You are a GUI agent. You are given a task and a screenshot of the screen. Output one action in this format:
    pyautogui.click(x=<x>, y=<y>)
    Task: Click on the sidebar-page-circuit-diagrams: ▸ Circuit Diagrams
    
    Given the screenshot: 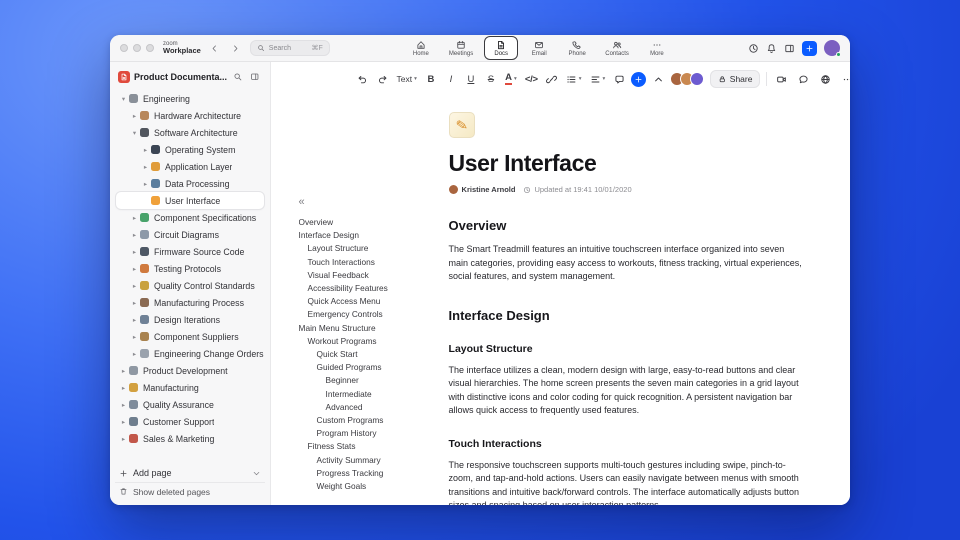 What is the action you would take?
    pyautogui.click(x=190, y=234)
    